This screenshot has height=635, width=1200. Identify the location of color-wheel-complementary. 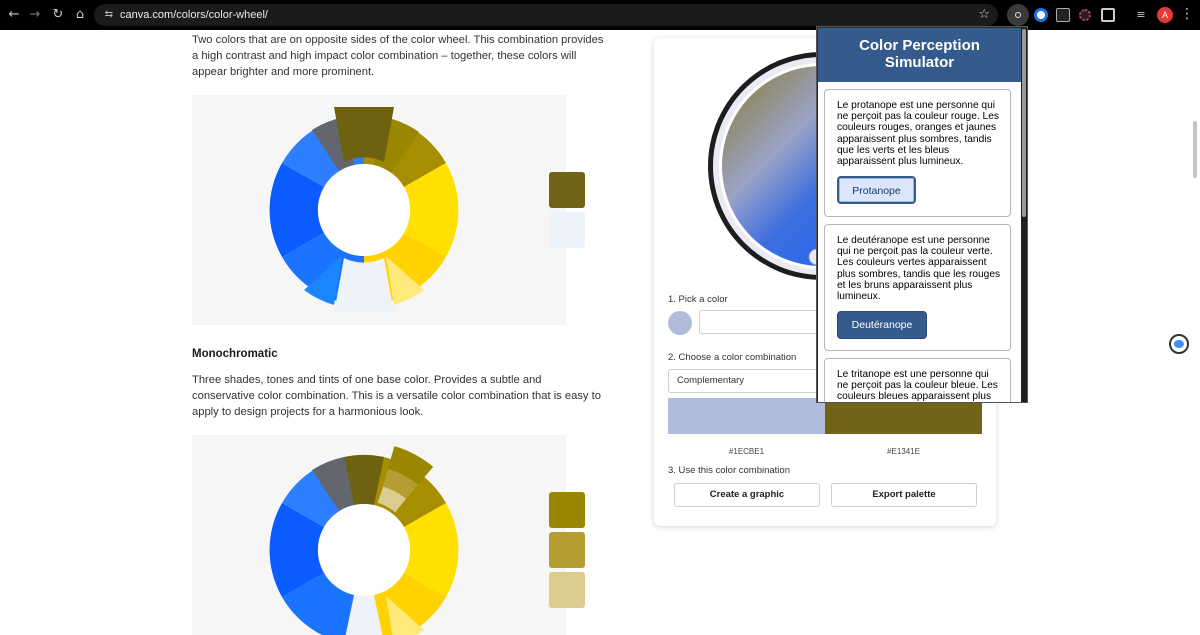
(364, 210).